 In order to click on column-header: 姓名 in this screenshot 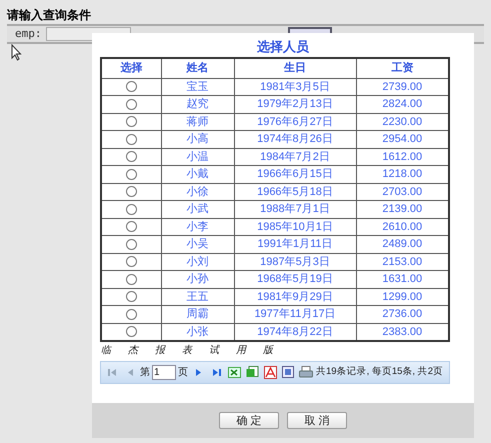, I will do `click(197, 68)`.